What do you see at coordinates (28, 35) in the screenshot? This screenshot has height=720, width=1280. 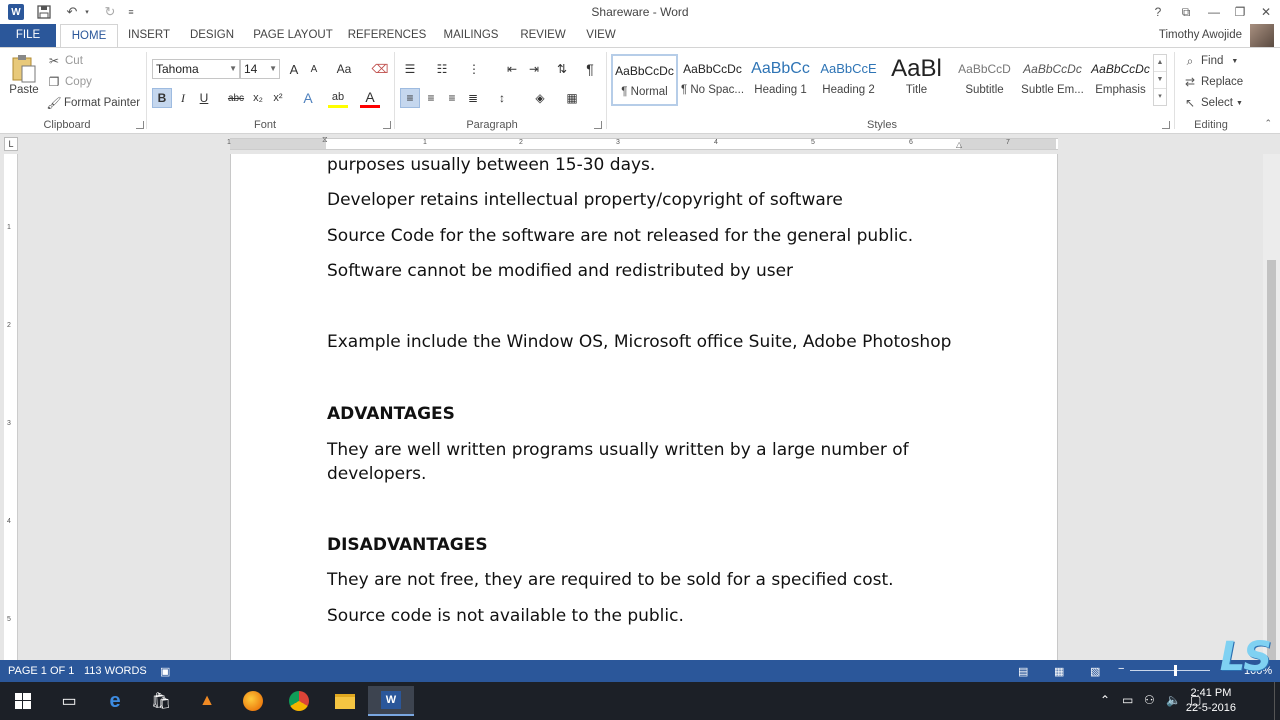 I see `tab-file: FILE` at bounding box center [28, 35].